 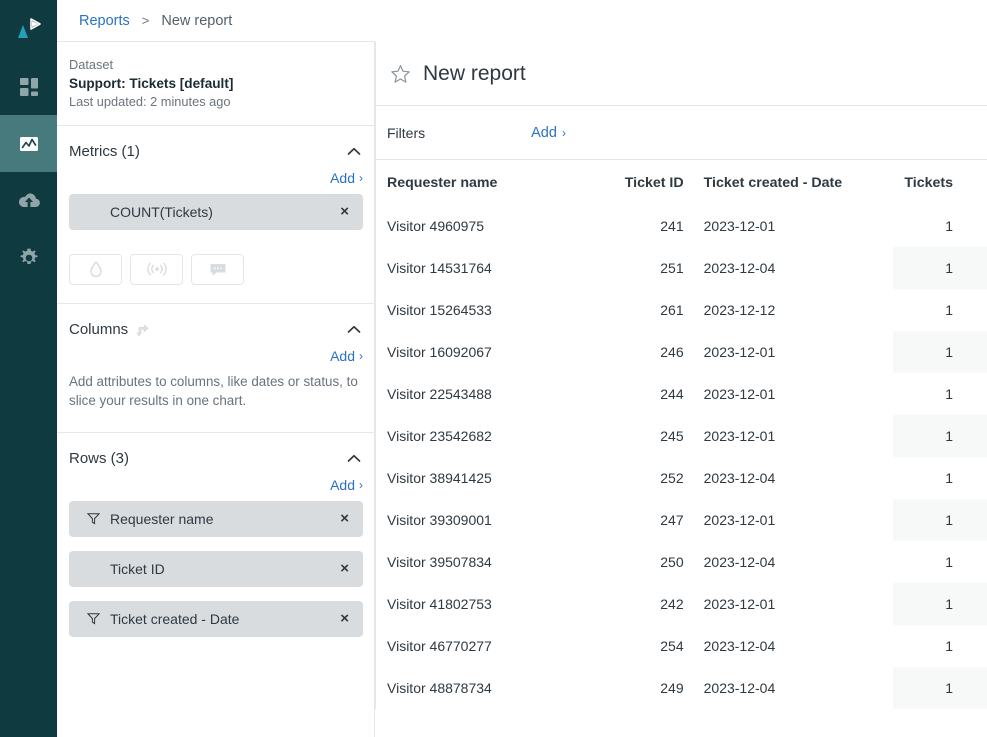 I want to click on report-header: New report, so click(x=681, y=74).